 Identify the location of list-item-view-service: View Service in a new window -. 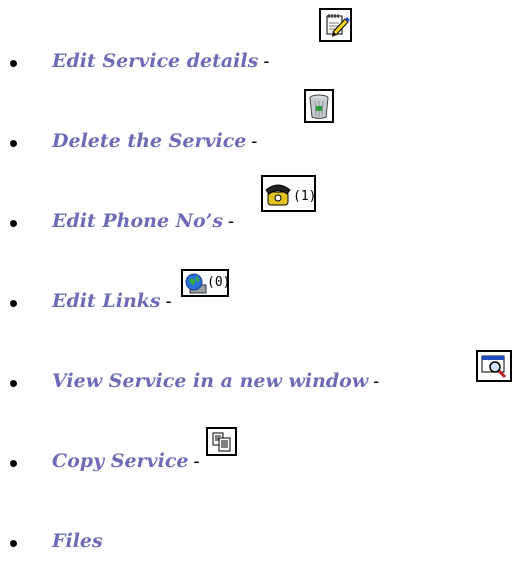
(257, 375).